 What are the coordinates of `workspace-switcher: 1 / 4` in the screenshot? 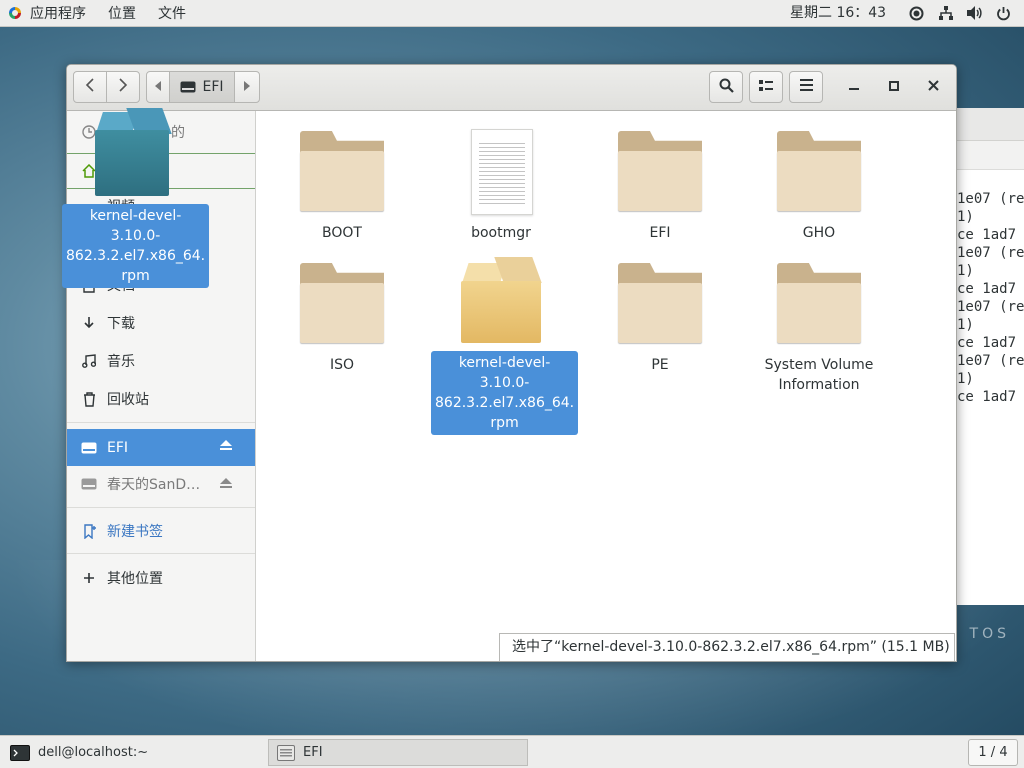 It's located at (993, 752).